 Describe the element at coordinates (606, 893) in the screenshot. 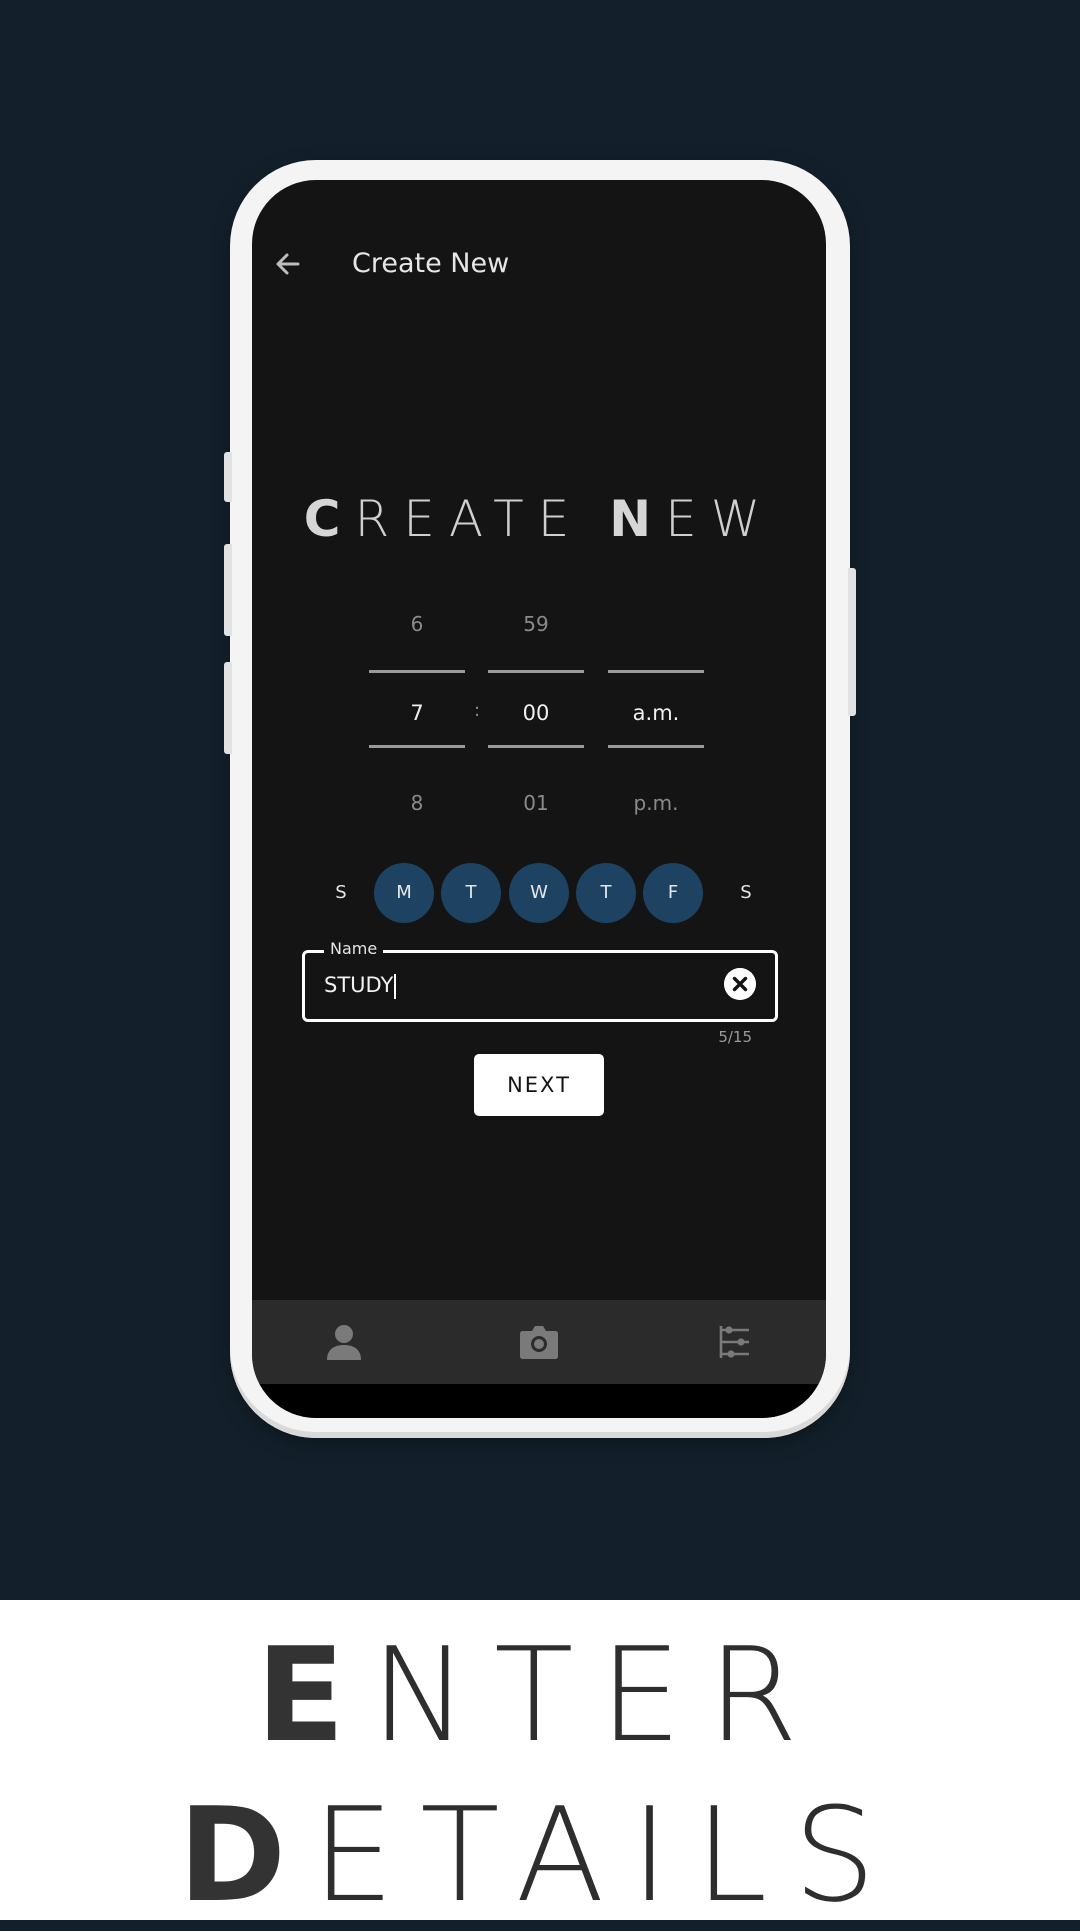

I see `day-thursday: T` at that location.